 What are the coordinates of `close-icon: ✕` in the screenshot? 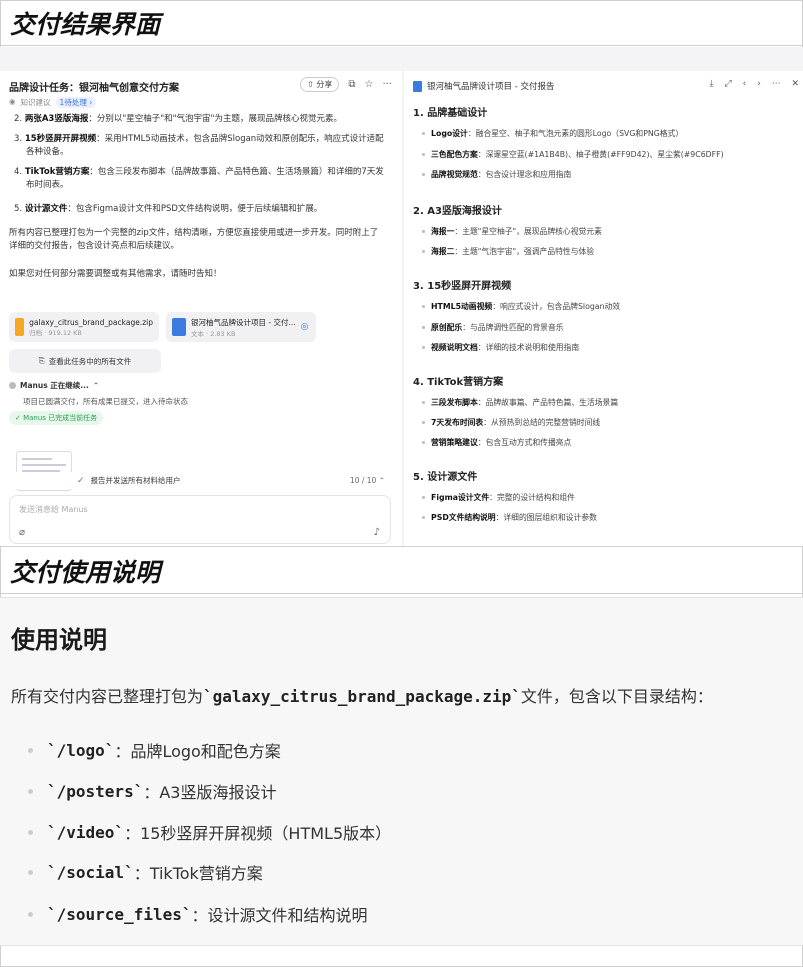 It's located at (795, 84).